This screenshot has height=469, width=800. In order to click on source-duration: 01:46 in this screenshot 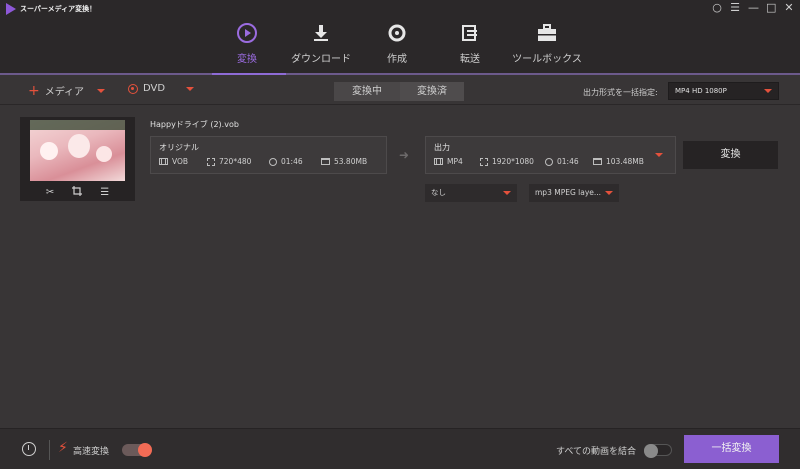, I will do `click(286, 161)`.